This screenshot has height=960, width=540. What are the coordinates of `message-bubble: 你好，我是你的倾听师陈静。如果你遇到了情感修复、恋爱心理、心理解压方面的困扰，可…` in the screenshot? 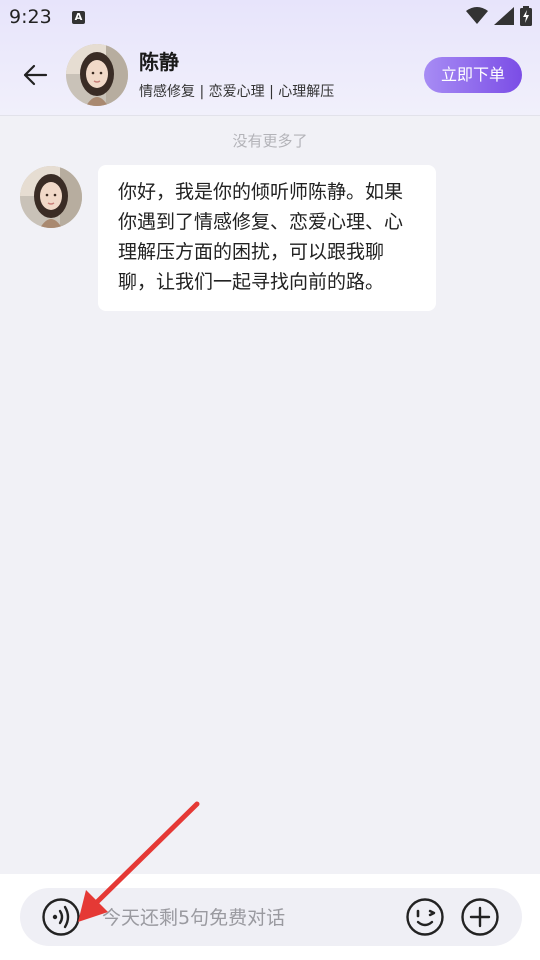 It's located at (267, 238).